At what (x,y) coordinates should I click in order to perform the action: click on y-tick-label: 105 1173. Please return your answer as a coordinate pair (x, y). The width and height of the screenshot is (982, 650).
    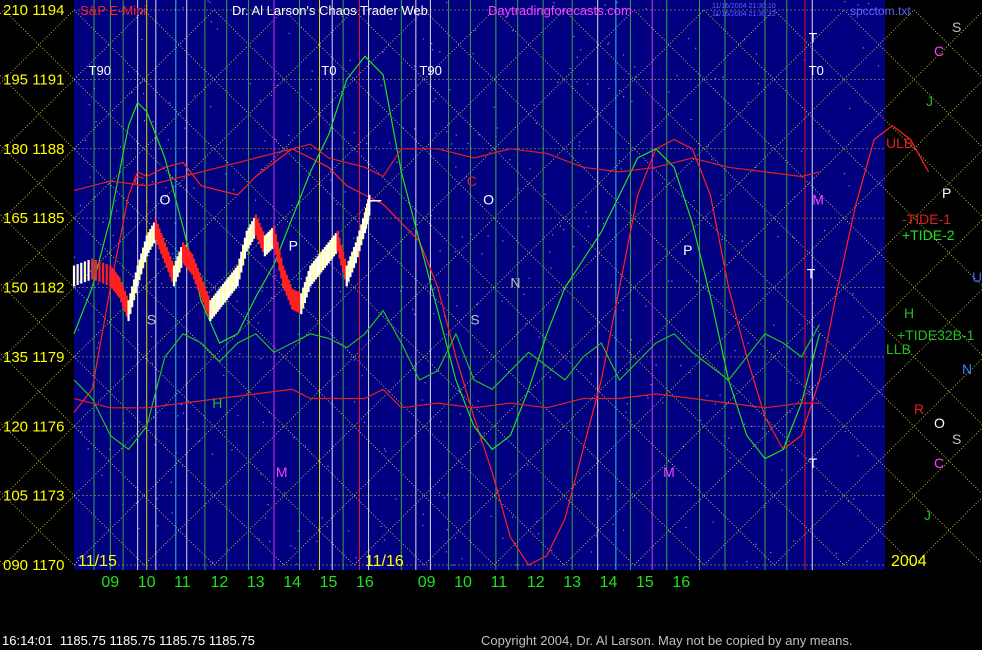
    Looking at the image, I should click on (33, 496).